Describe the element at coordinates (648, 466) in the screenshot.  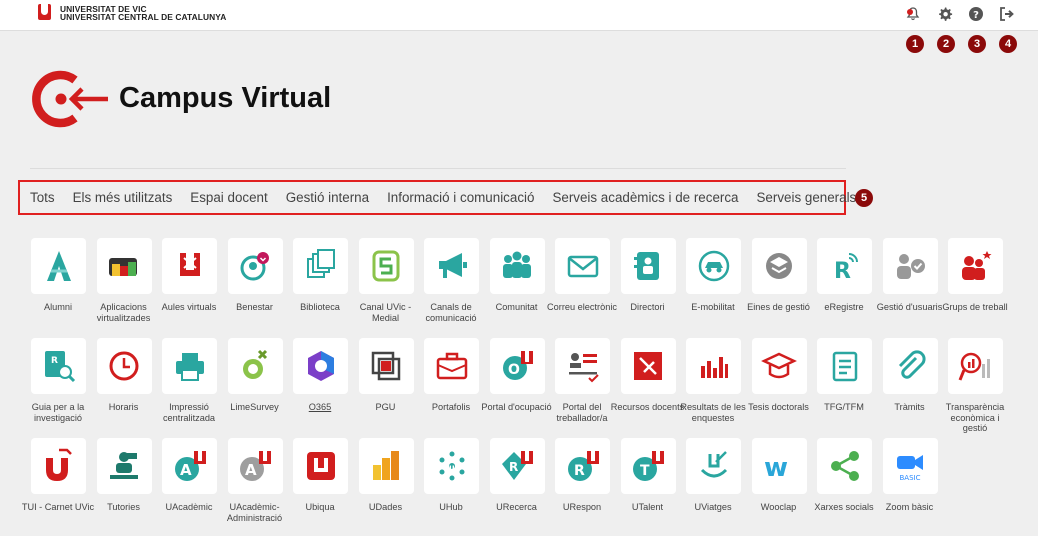
I see `app-tile-icon-box: T` at that location.